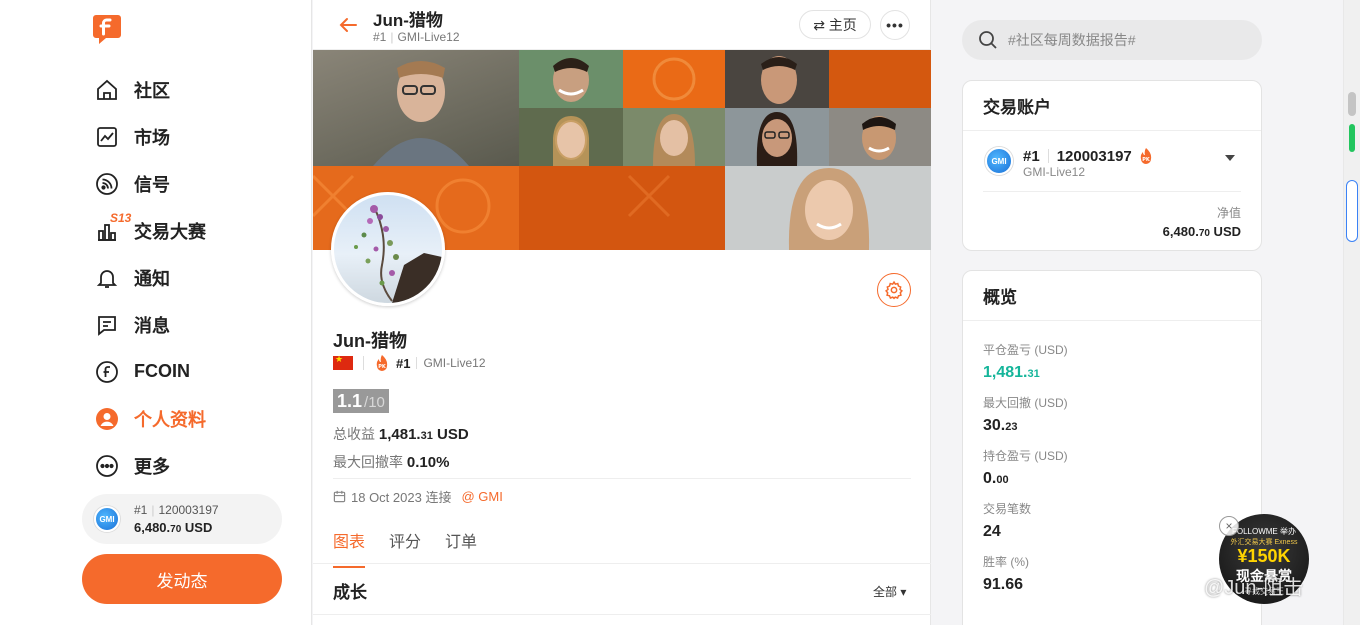 The image size is (1360, 625). What do you see at coordinates (1352, 104) in the screenshot?
I see `scrollbar-thumb` at bounding box center [1352, 104].